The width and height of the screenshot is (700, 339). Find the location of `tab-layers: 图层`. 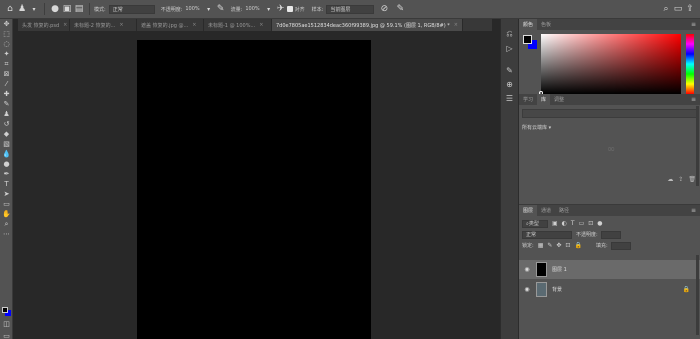

tab-layers: 图层 is located at coordinates (528, 210).